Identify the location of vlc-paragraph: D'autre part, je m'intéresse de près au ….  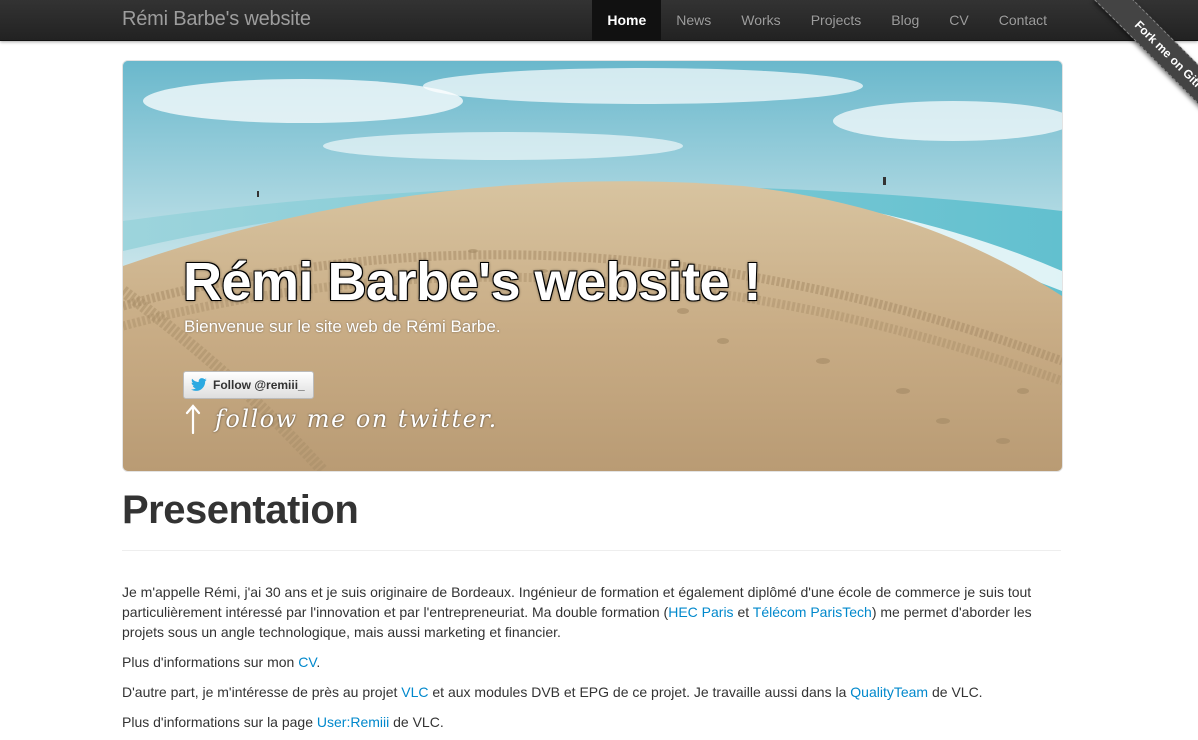
(592, 692).